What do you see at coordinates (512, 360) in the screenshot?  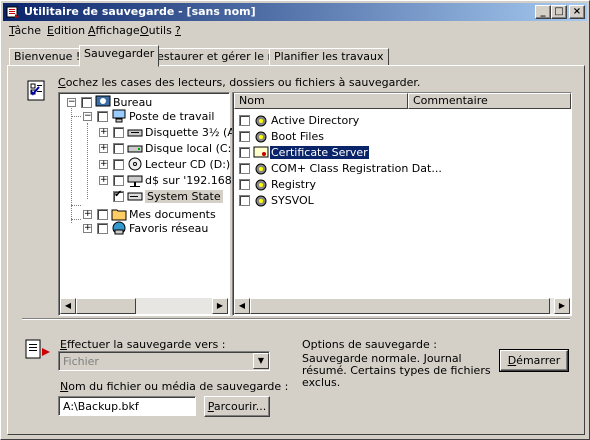 I see `start-mnemonic: D` at bounding box center [512, 360].